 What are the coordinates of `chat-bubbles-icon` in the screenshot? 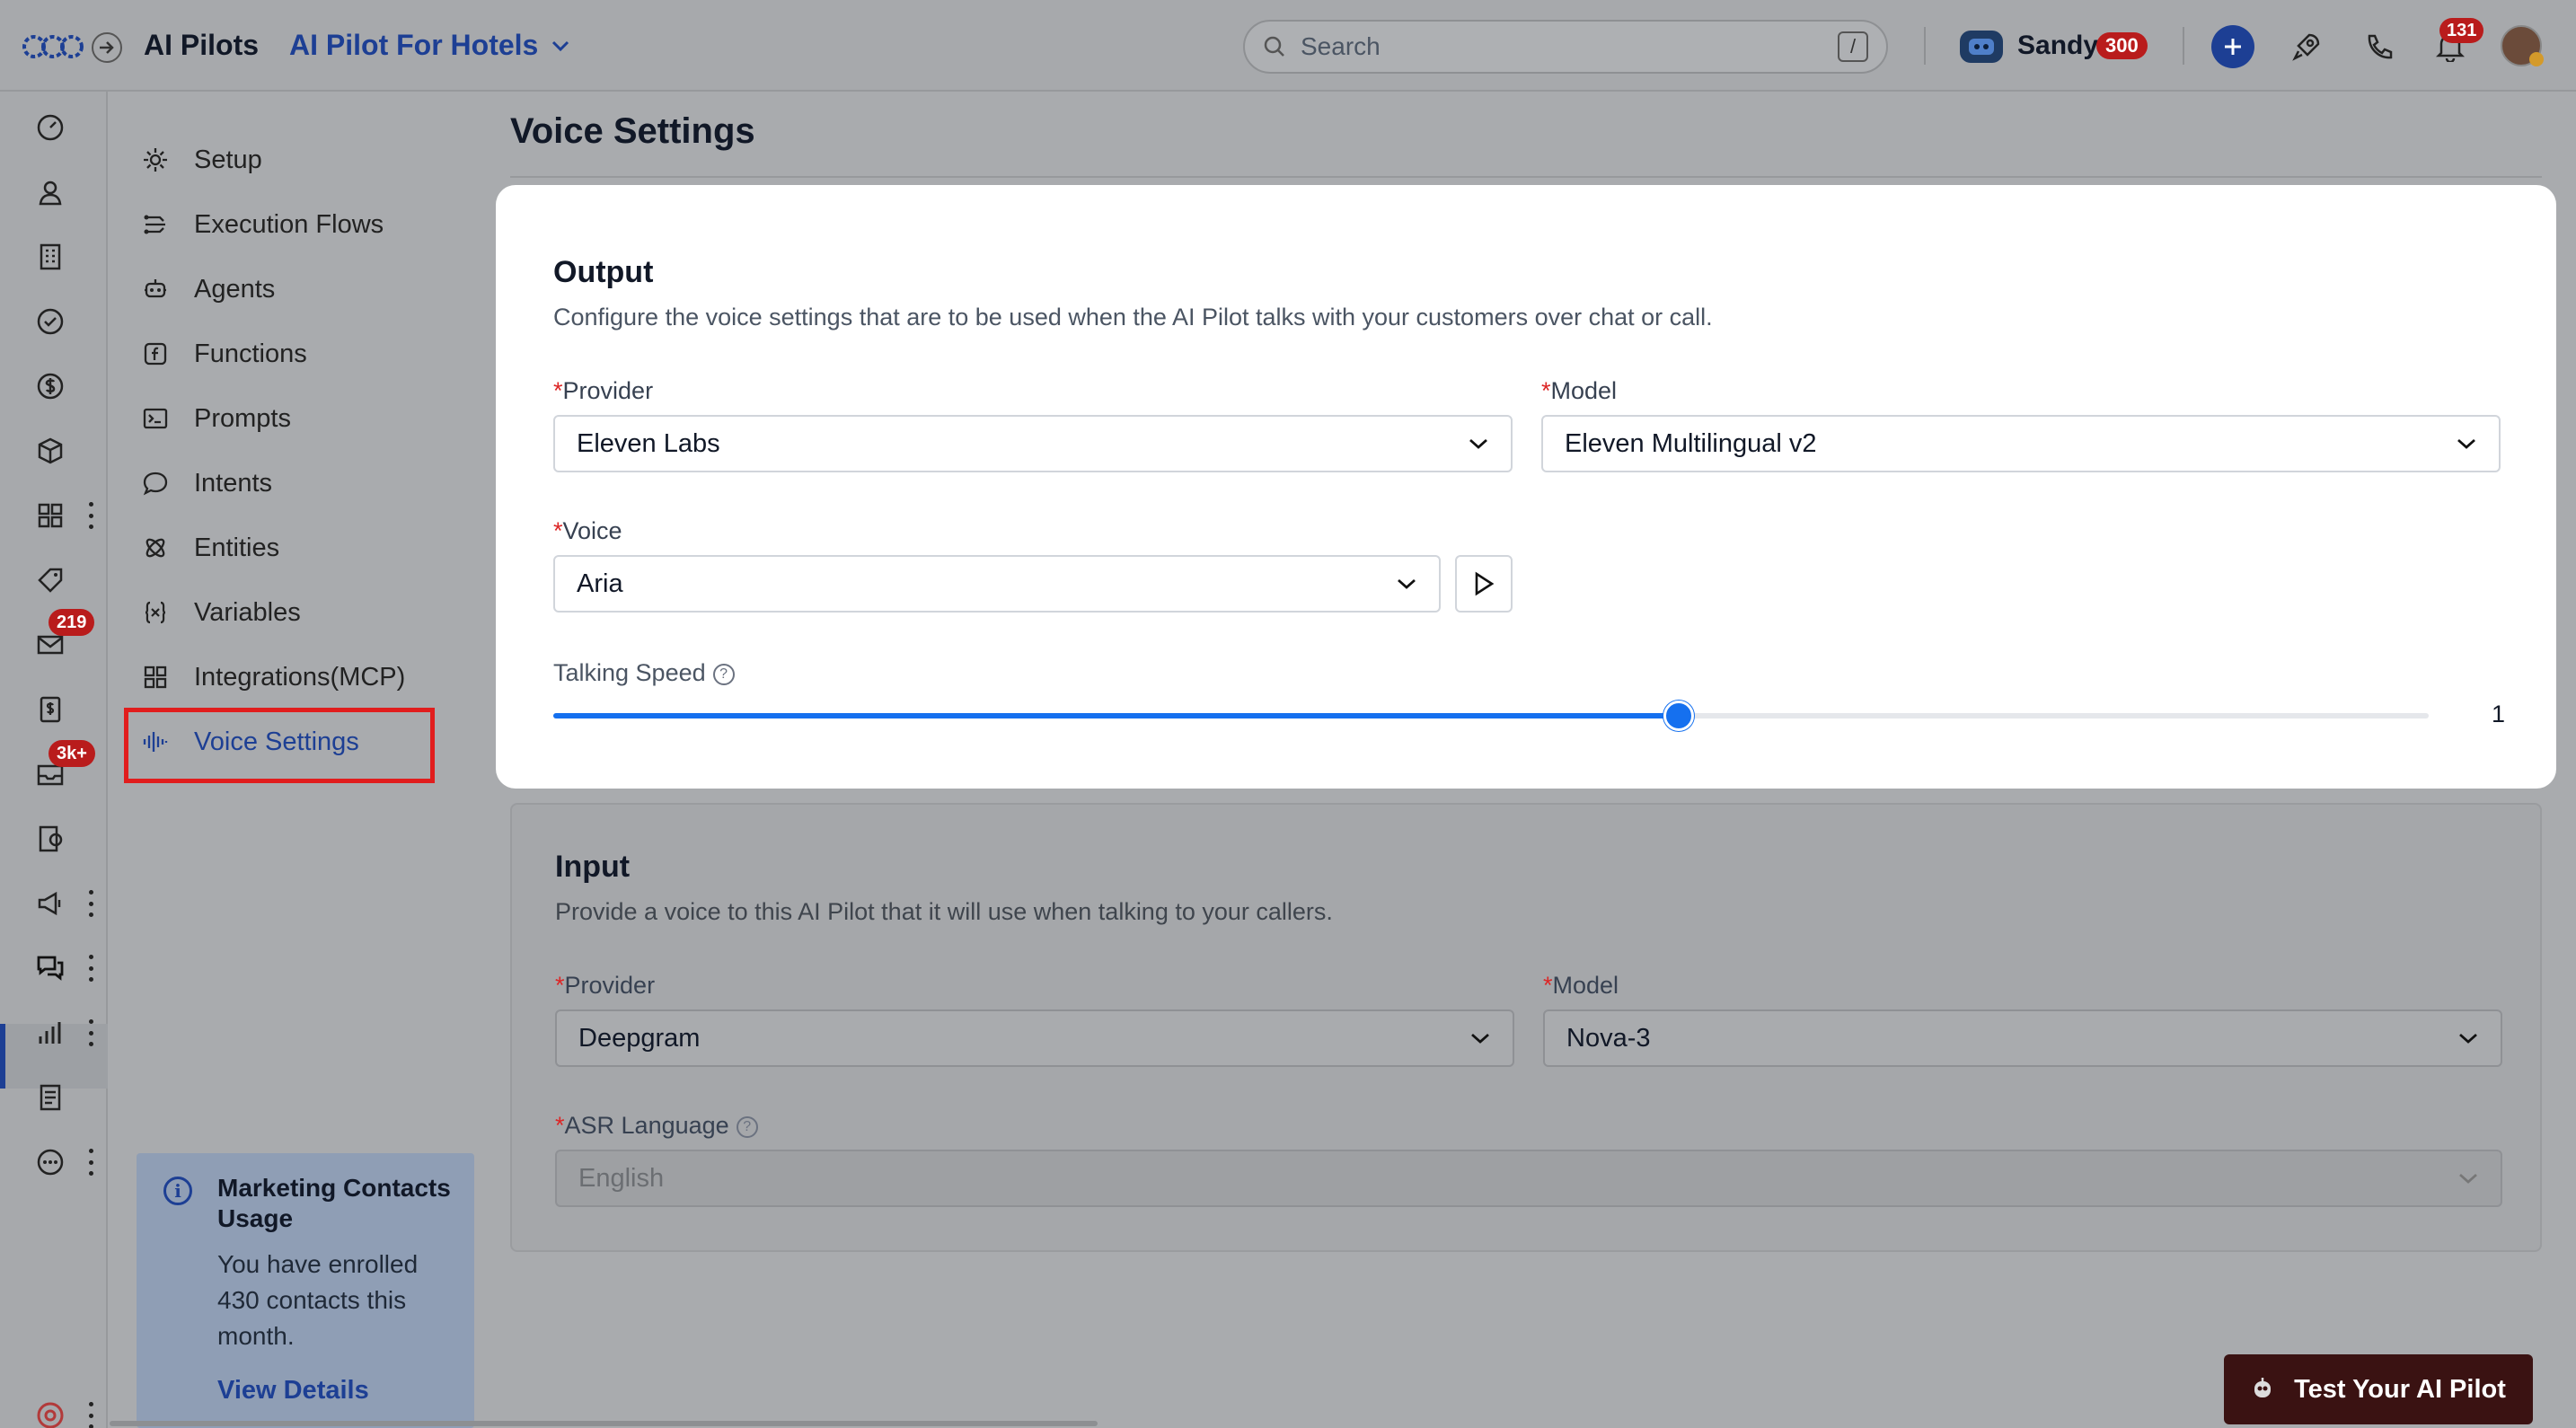 It's located at (50, 968).